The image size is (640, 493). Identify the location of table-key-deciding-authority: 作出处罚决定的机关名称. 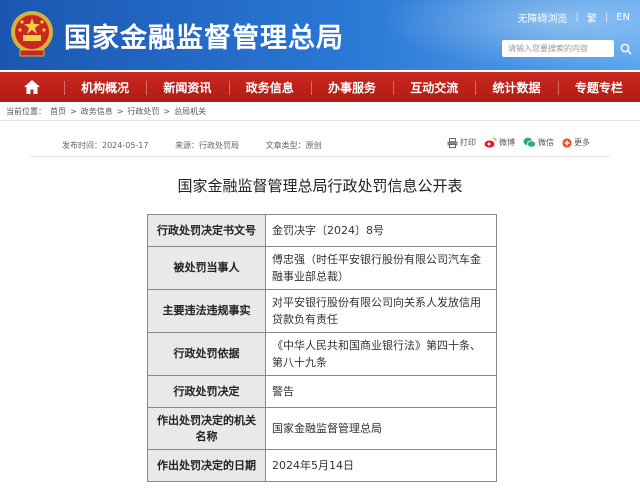
(206, 428).